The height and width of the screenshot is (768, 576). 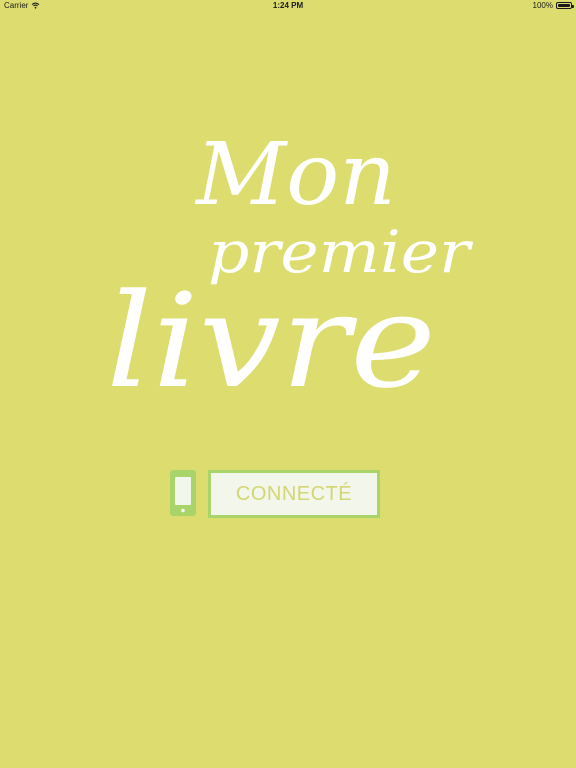 I want to click on connect-button-label: CONNECTÉ, so click(x=294, y=493).